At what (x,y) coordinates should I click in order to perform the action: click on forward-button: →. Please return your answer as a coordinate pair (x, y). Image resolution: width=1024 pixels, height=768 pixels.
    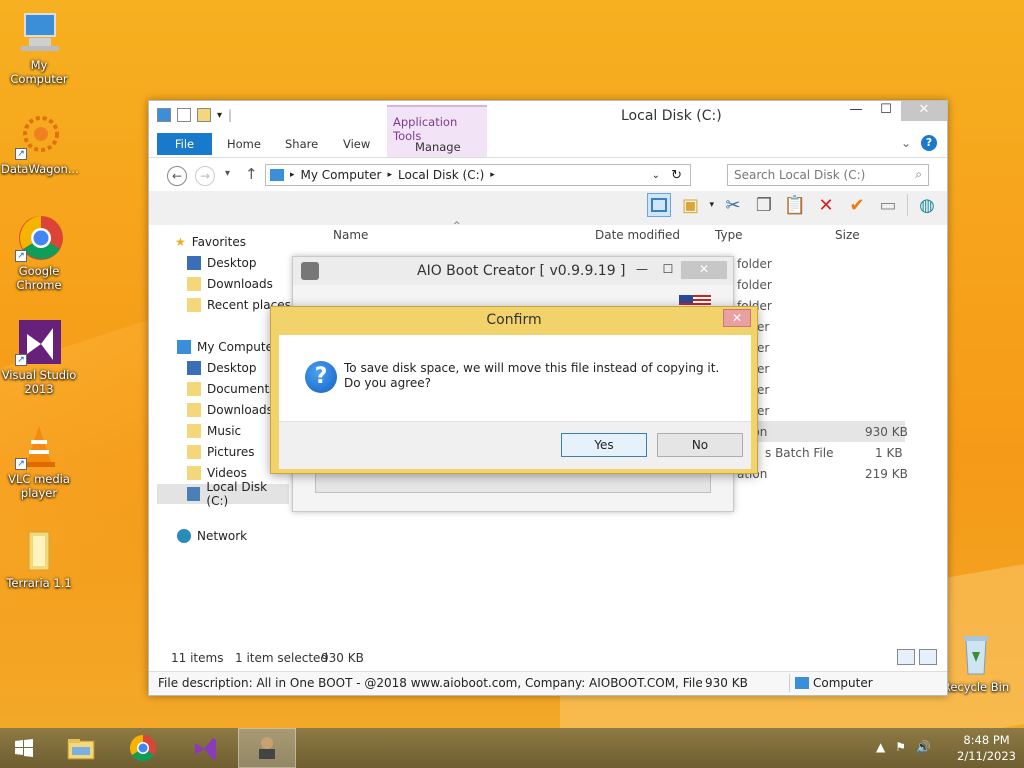
    Looking at the image, I should click on (205, 176).